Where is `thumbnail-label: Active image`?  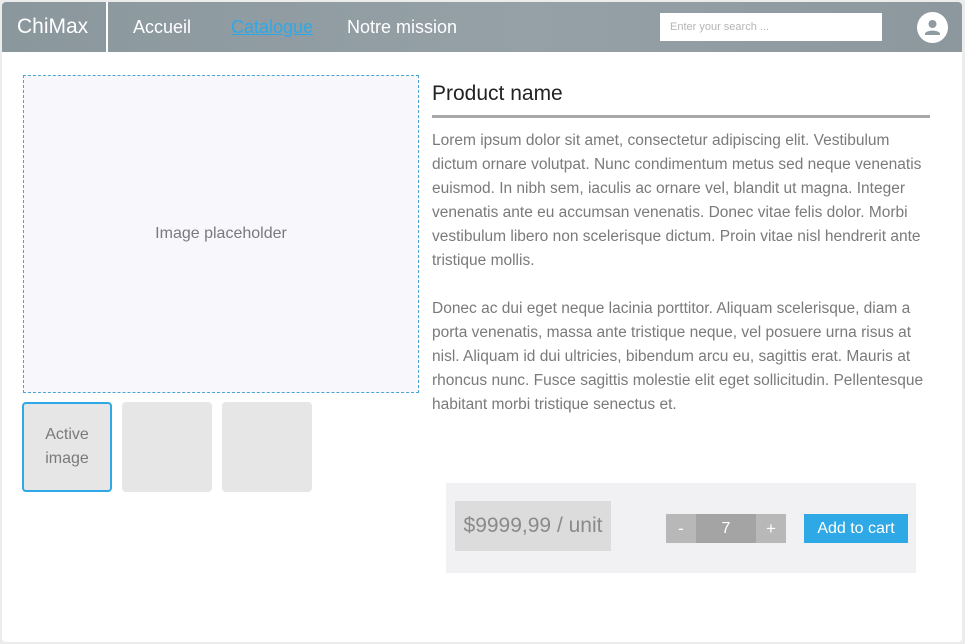 thumbnail-label: Active image is located at coordinates (67, 446).